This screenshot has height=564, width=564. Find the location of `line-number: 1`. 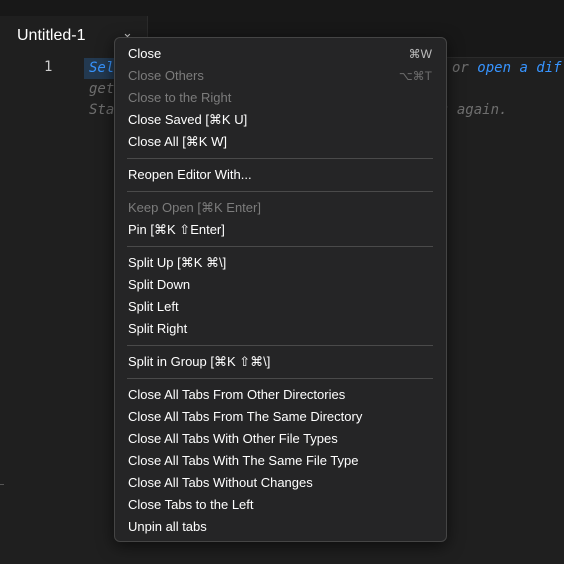

line-number: 1 is located at coordinates (48, 67).